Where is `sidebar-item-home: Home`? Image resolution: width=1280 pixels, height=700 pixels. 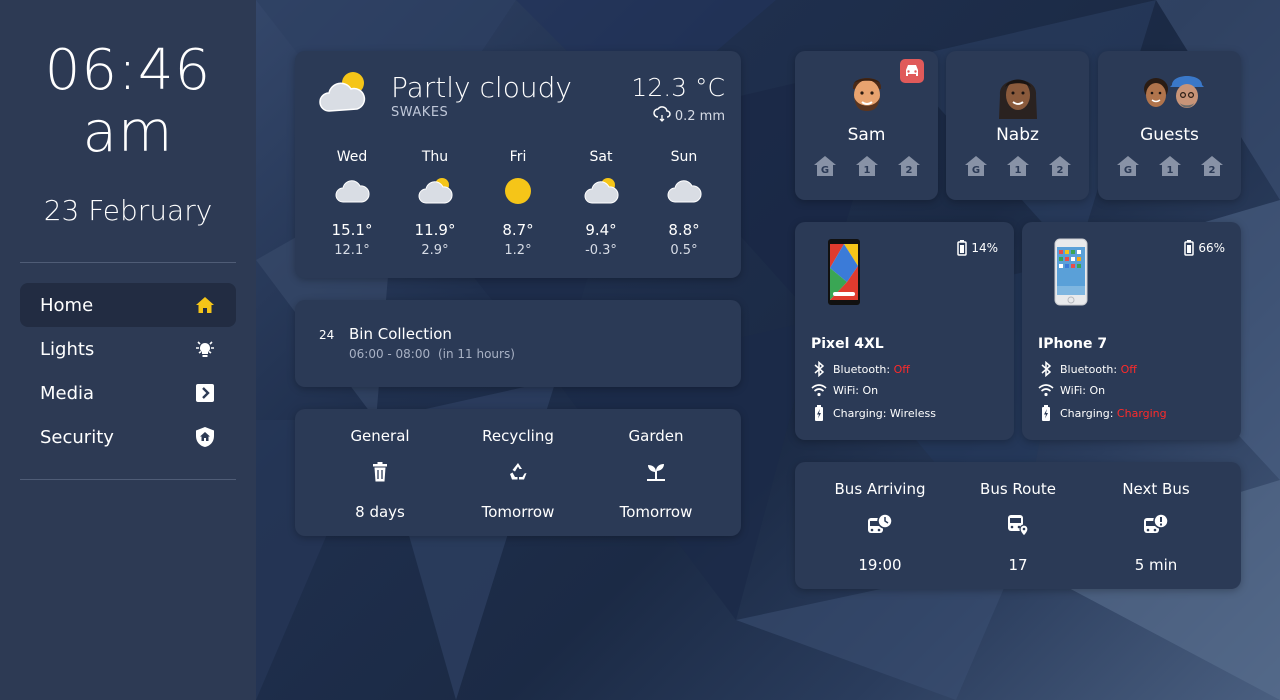
sidebar-item-home: Home is located at coordinates (128, 305).